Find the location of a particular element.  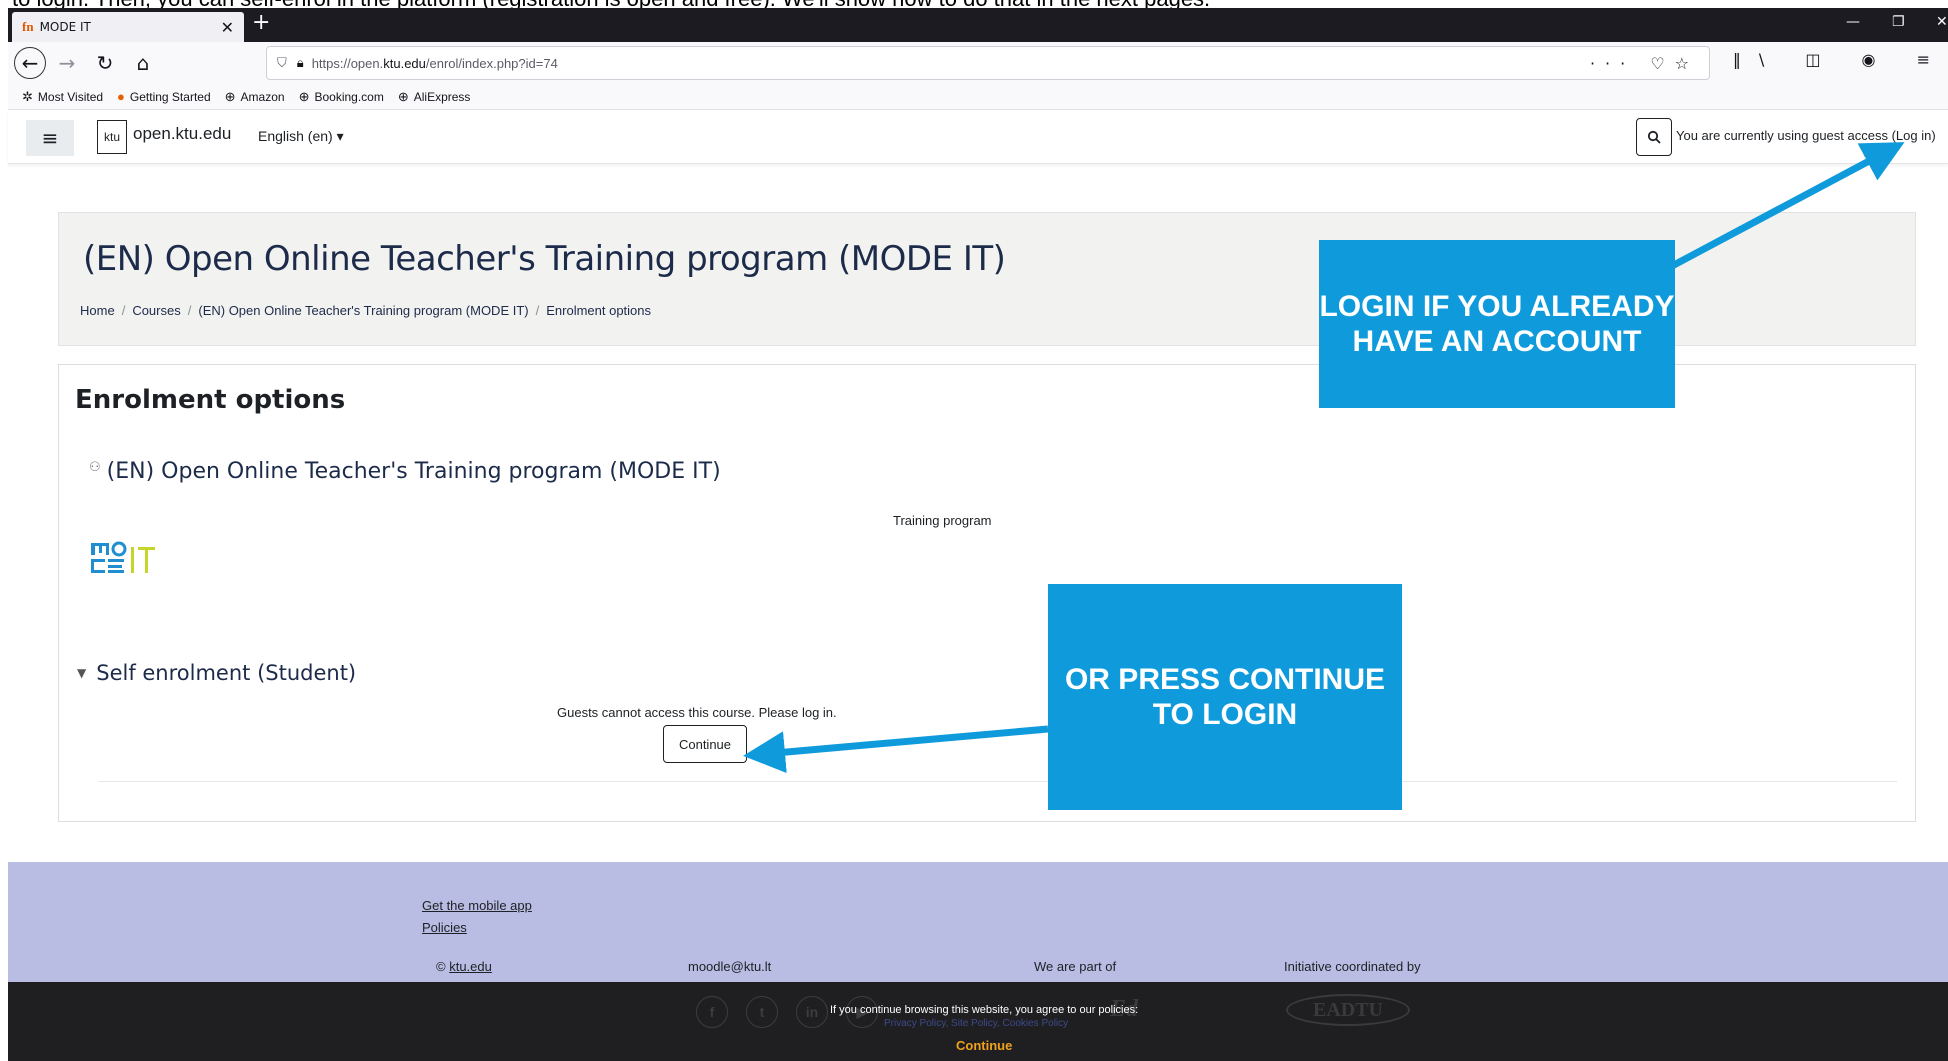

language-menu: English (en) ▾ is located at coordinates (301, 136).